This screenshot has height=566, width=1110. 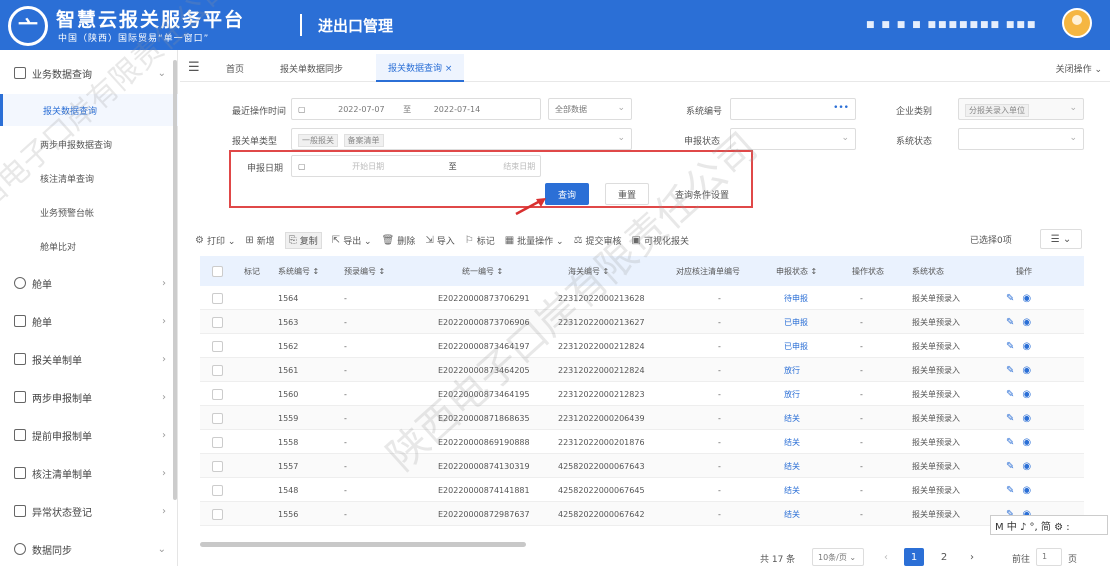 I want to click on sidebar-group-sync: 数据同步 ⌄, so click(x=89, y=549).